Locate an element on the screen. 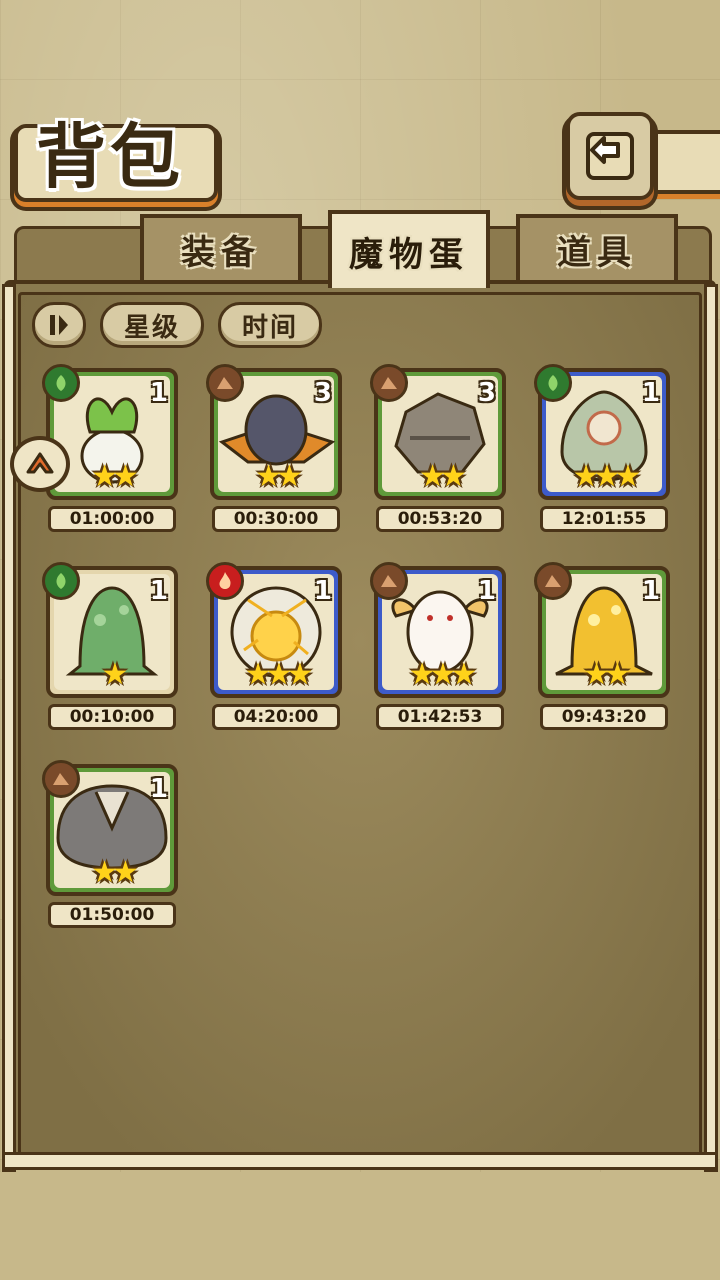 The width and height of the screenshot is (720, 1280). egg-timer: 01:00:00 is located at coordinates (112, 519).